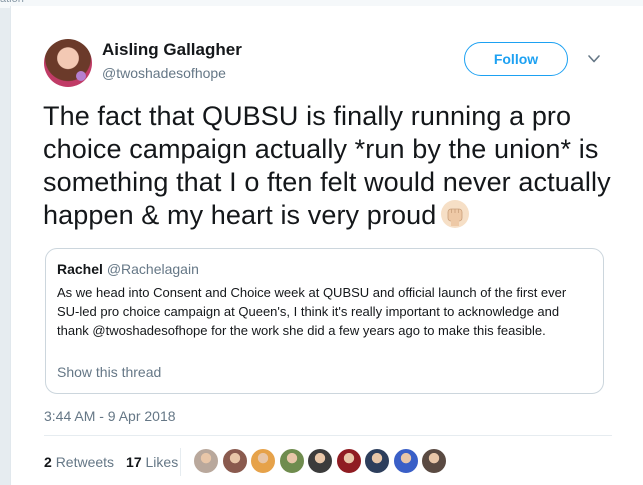  Describe the element at coordinates (164, 73) in the screenshot. I see `author-handle: @twoshadesofhope` at that location.